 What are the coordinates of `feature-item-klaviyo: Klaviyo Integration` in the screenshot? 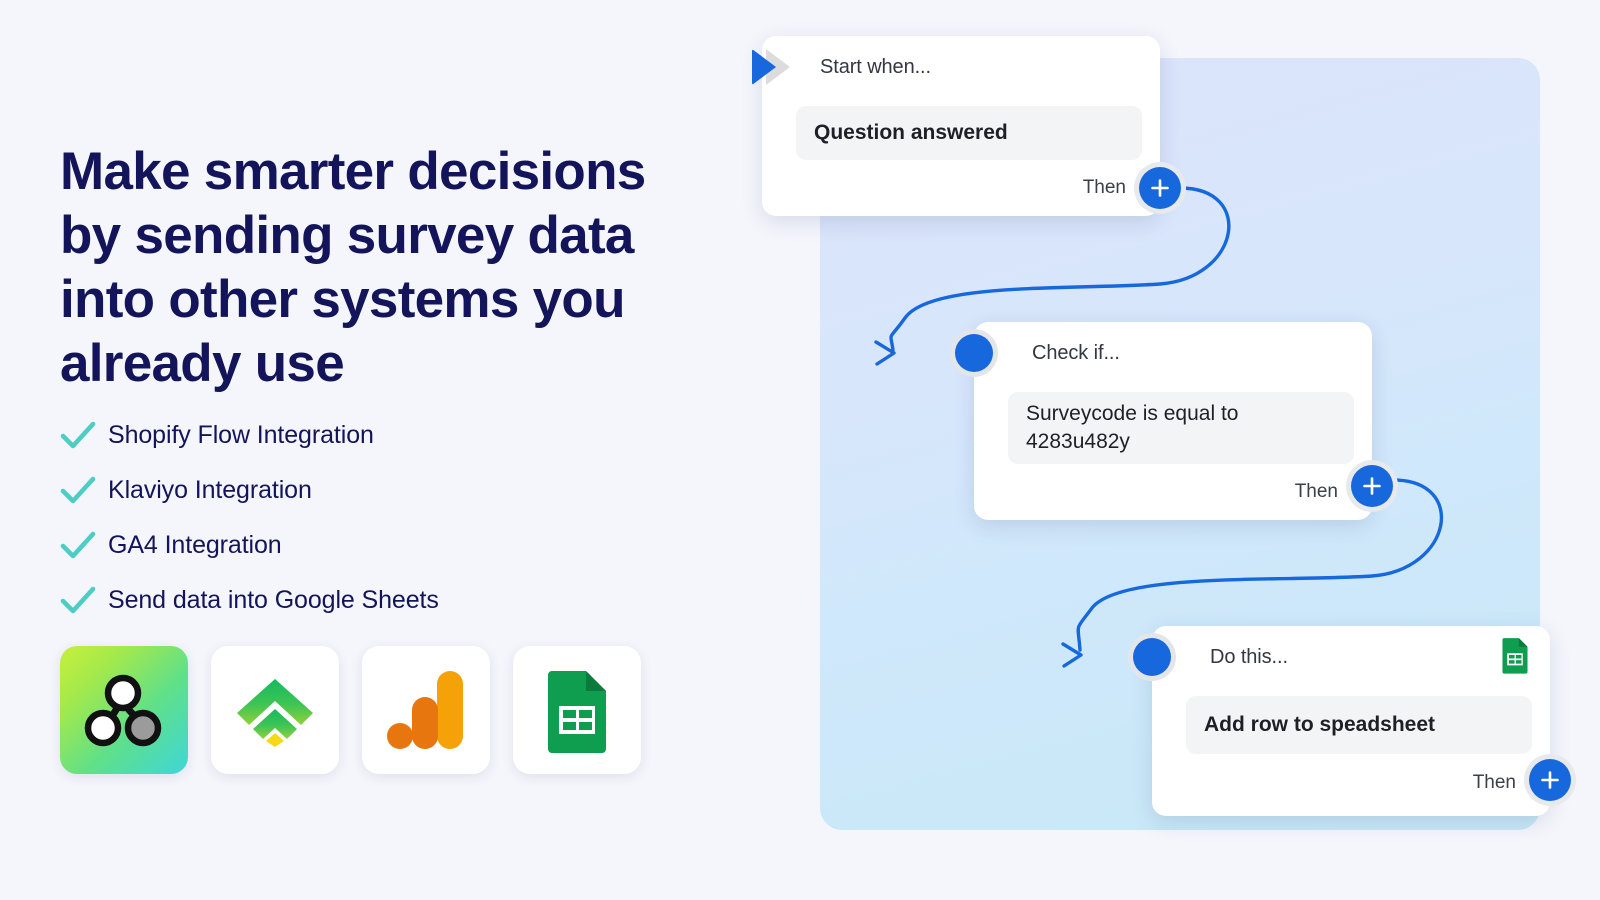 It's located at (370, 490).